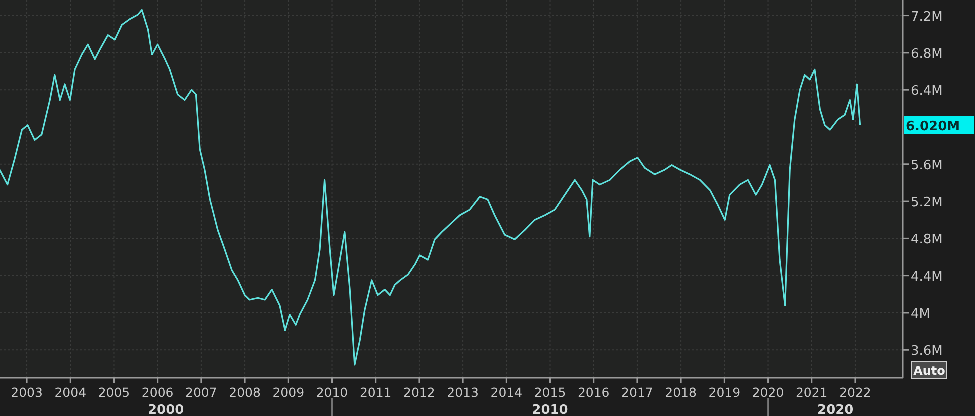 Image resolution: width=975 pixels, height=416 pixels. Describe the element at coordinates (927, 17) in the screenshot. I see `axis-label: 7.2M` at that location.